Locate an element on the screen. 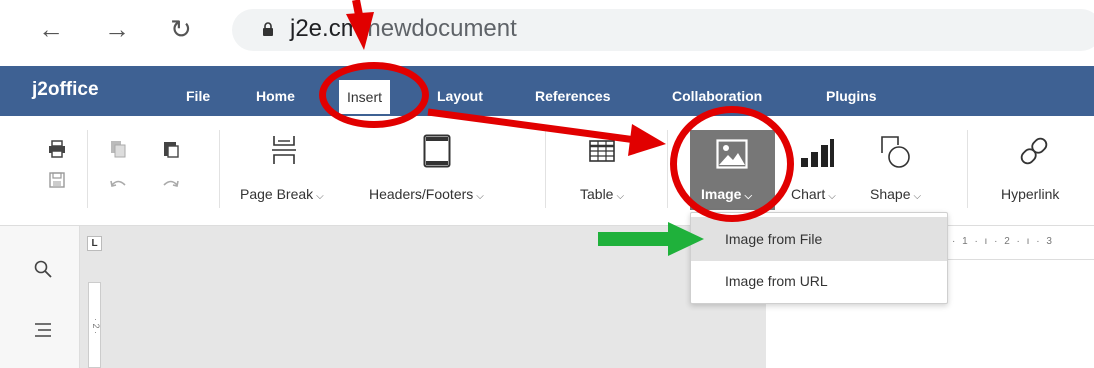 The image size is (1094, 368). arrow-to-insert is located at coordinates (360, 25).